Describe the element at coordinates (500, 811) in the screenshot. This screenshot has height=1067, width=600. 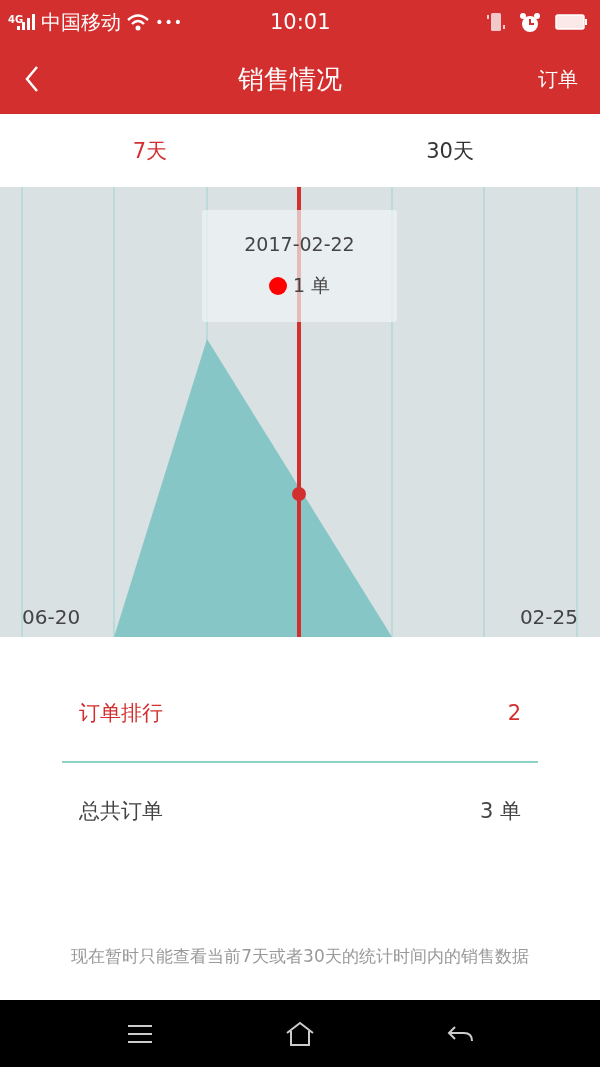
I see `row-value: 3 单` at that location.